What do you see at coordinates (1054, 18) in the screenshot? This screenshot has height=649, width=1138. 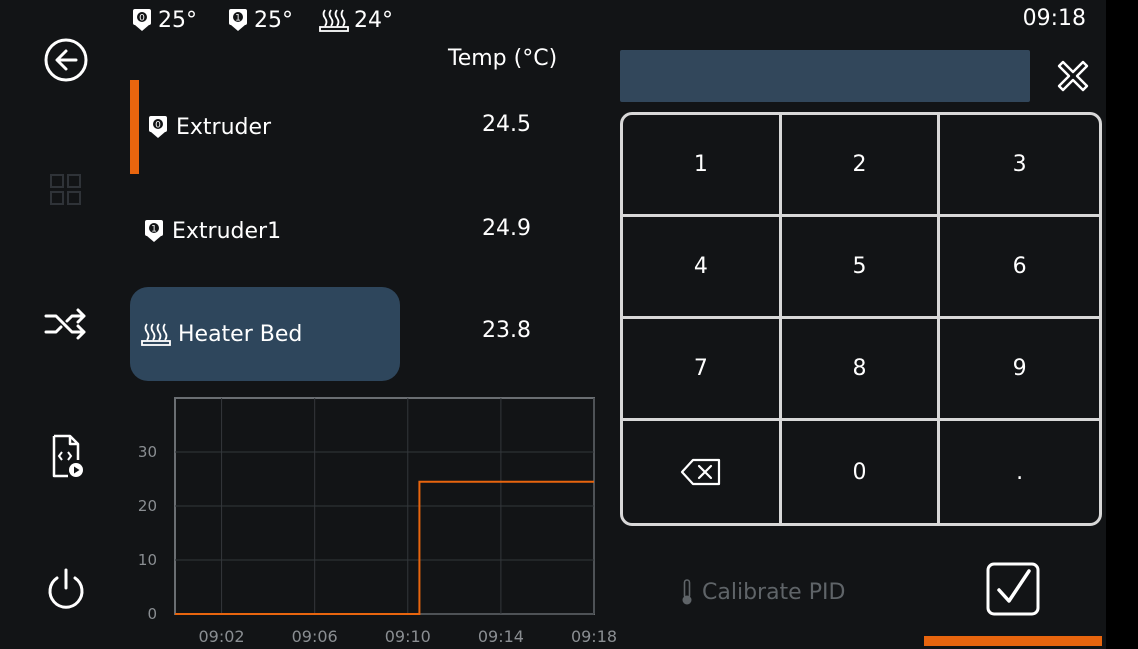 I see `clock: 09:18` at bounding box center [1054, 18].